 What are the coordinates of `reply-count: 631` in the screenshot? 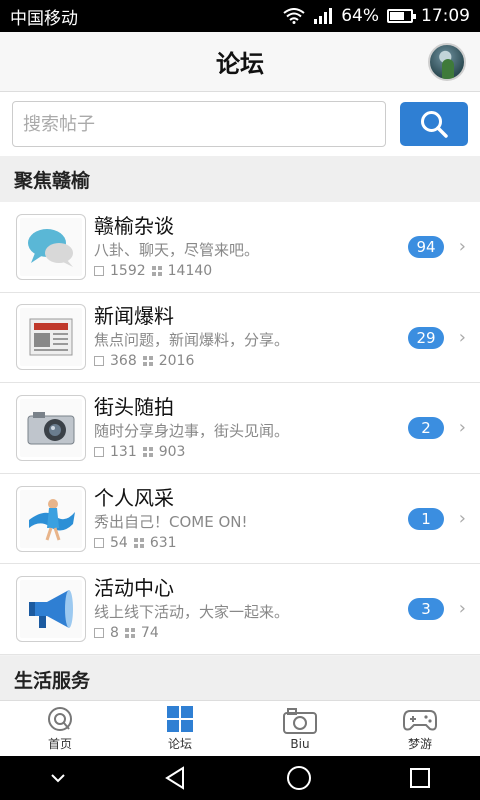 It's located at (163, 542).